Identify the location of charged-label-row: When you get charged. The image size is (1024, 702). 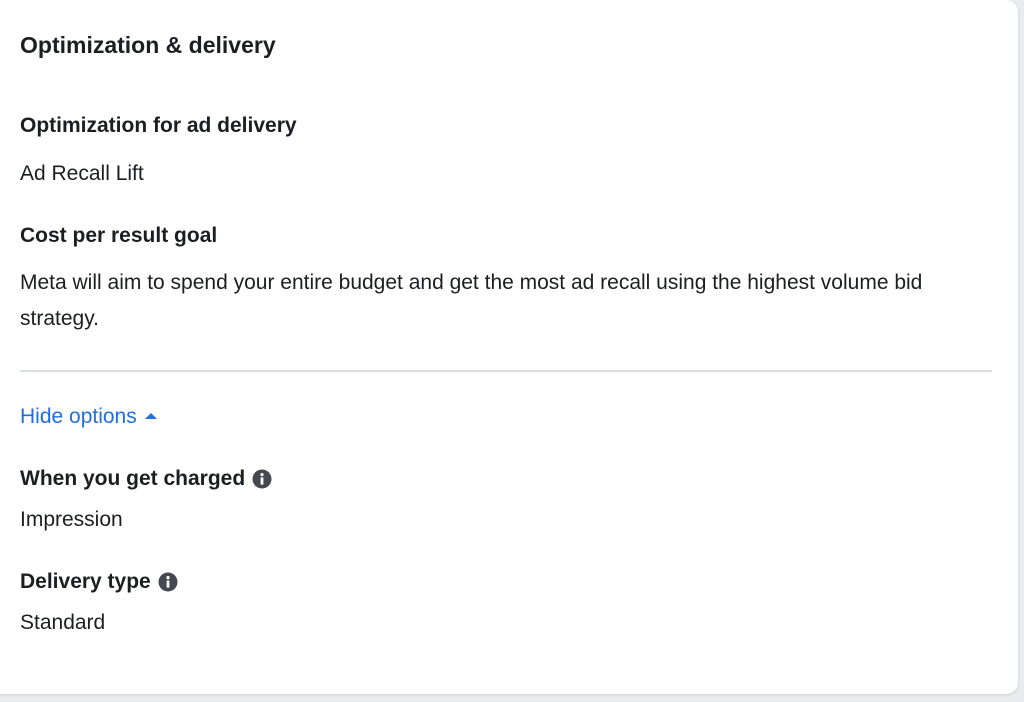
(146, 479).